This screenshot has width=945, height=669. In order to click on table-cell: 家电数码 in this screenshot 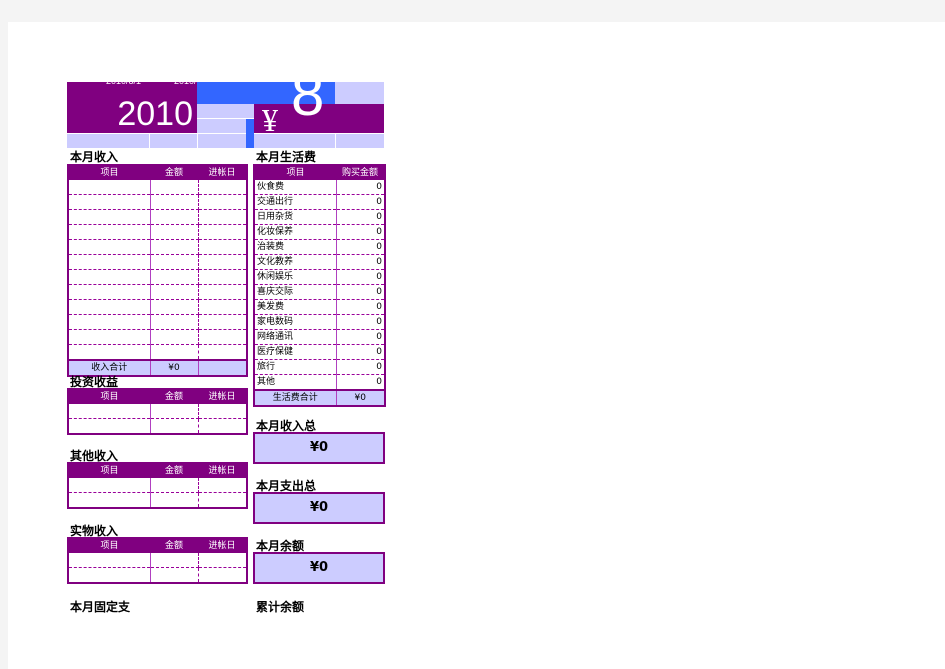, I will do `click(295, 322)`.